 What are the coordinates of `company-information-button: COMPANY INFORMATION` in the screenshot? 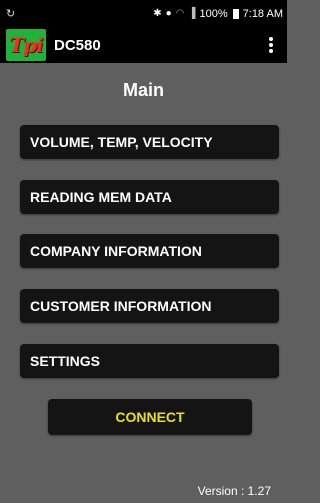 It's located at (149, 251).